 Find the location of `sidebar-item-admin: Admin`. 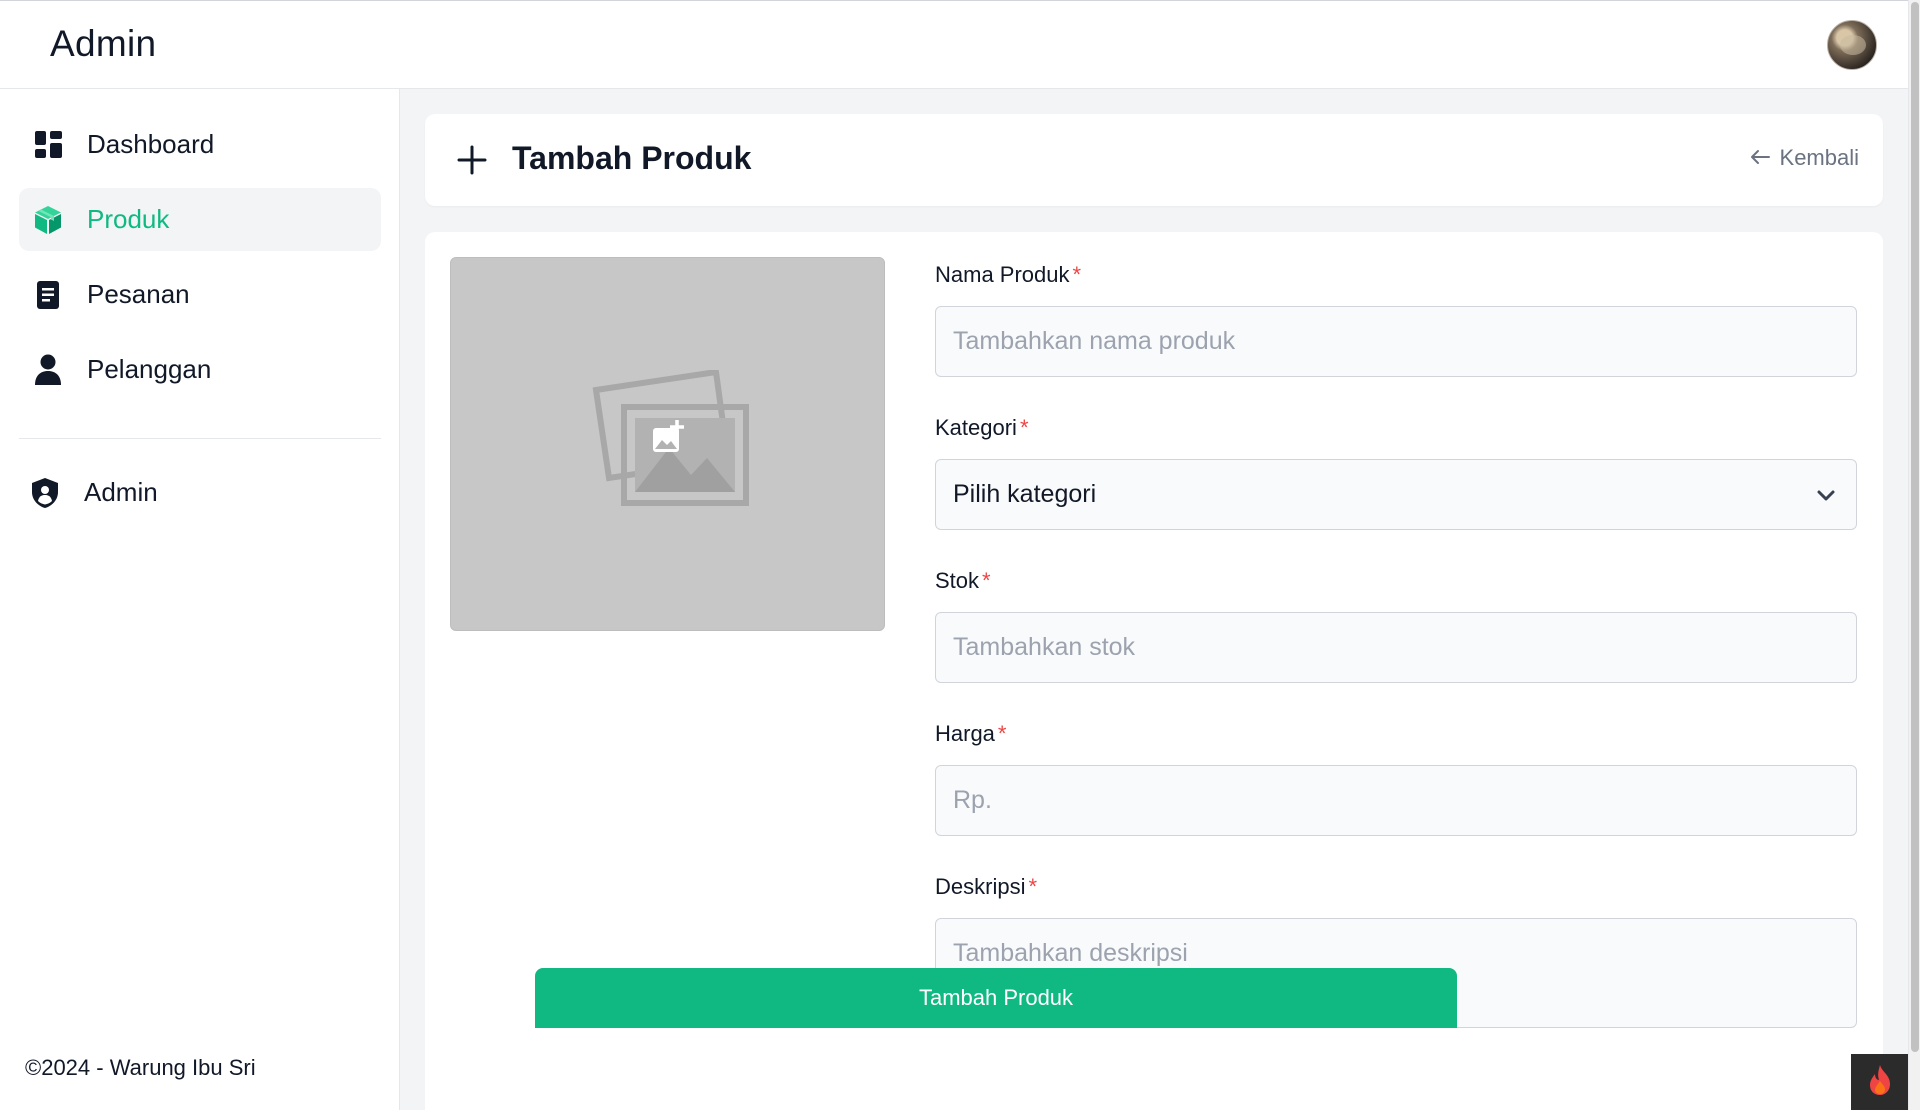

sidebar-item-admin: Admin is located at coordinates (200, 492).